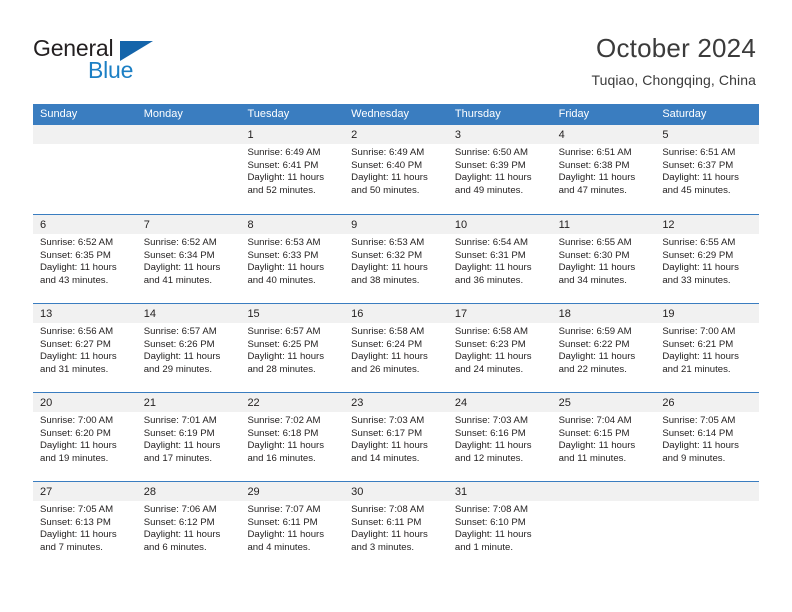 This screenshot has height=612, width=792. What do you see at coordinates (284, 152) in the screenshot?
I see `day-detail-line: Sunrise: 6:49 AM` at bounding box center [284, 152].